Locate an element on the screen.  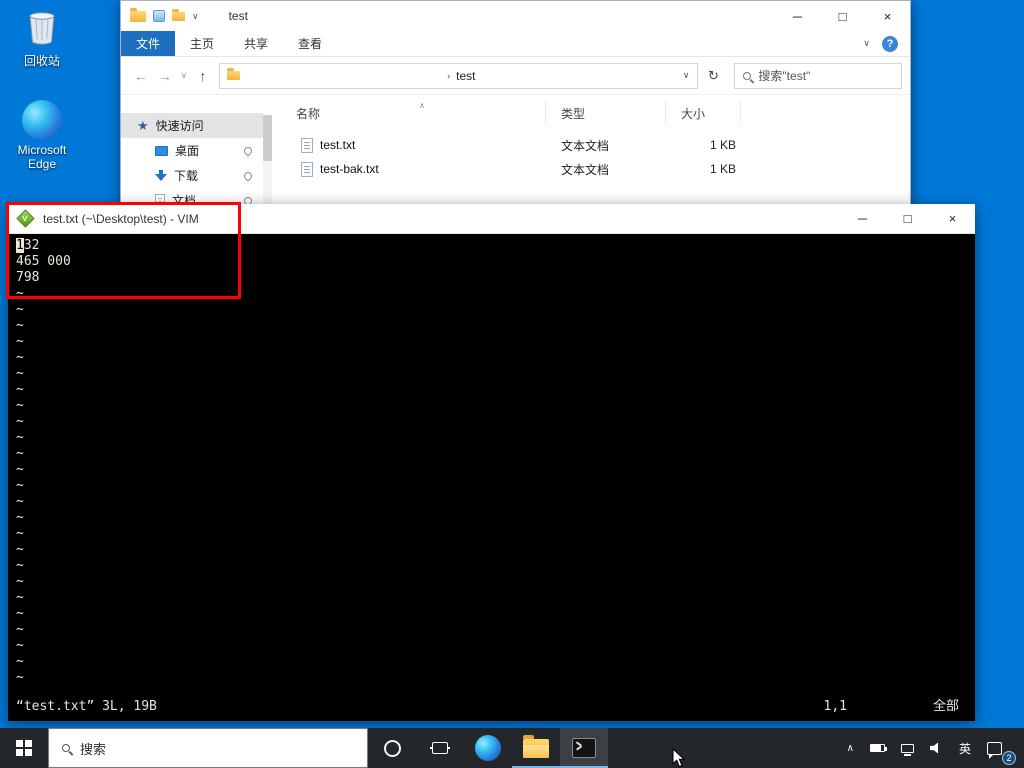
nav-up-button: ↑ is located at coordinates (203, 76).